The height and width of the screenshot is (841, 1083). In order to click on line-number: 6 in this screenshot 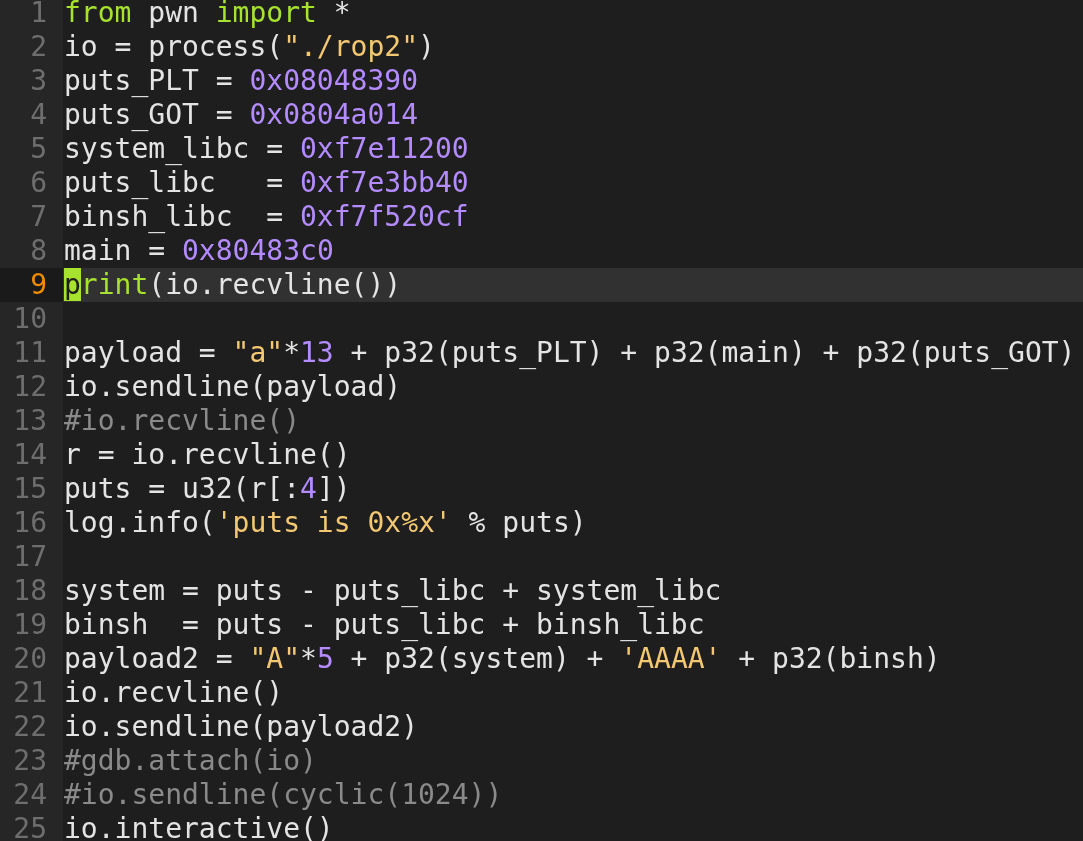, I will do `click(31, 183)`.